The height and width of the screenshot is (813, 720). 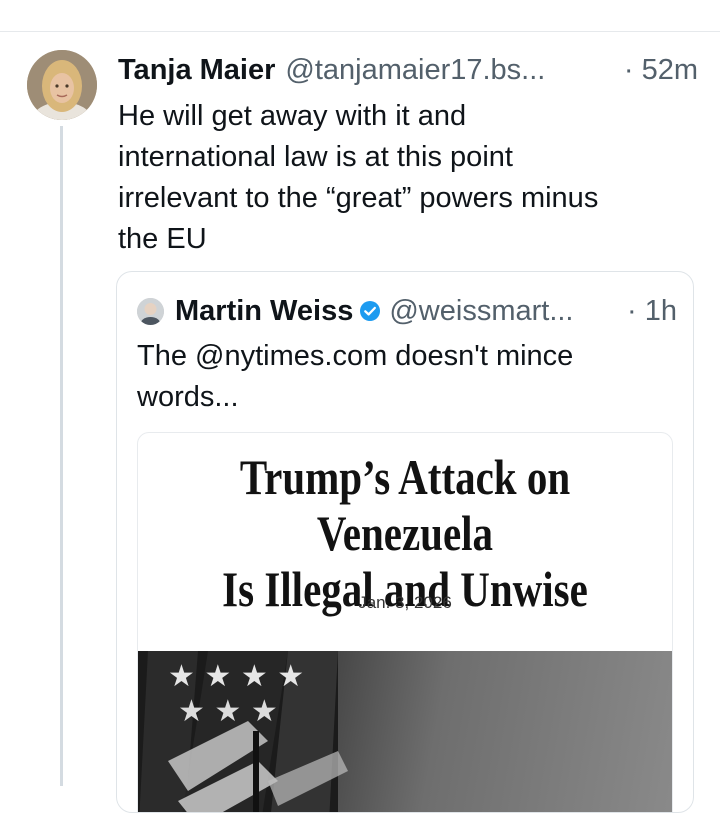 I want to click on article-photo: ★ ★ ★ ★ ★ ★ ★, so click(x=405, y=731).